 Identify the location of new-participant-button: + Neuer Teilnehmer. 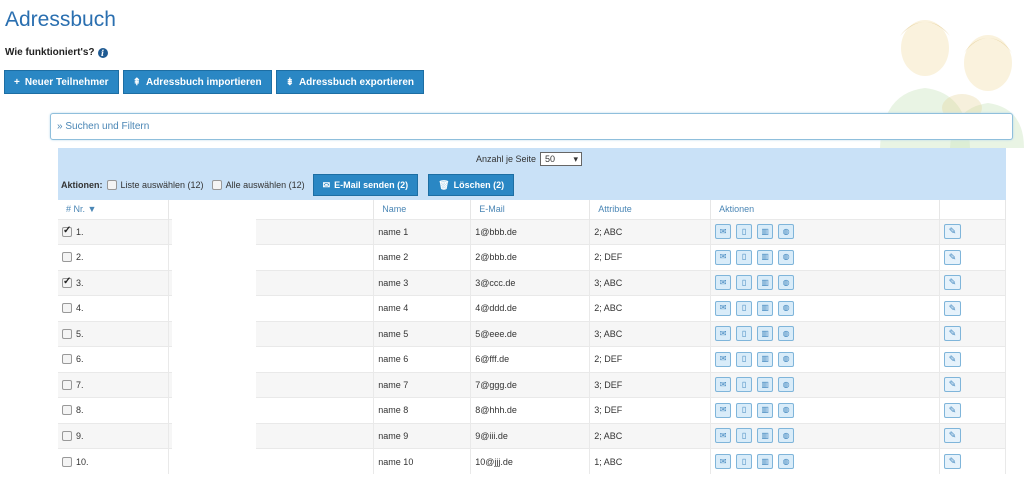
(61, 82).